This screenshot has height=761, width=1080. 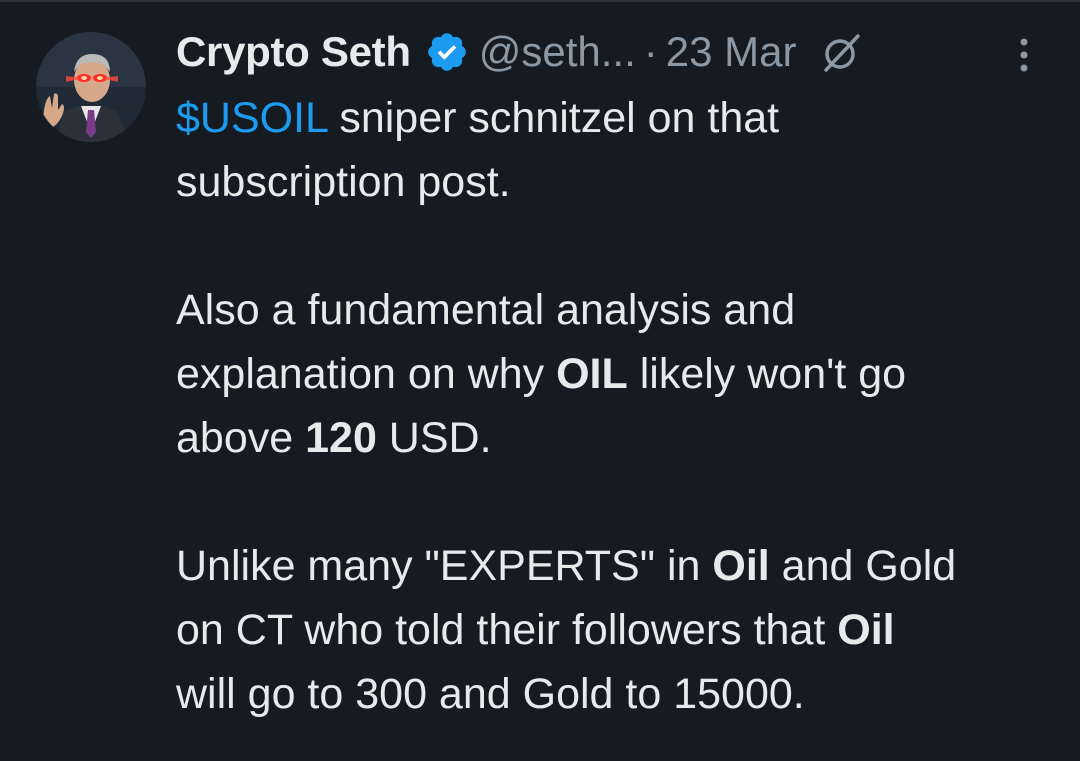 I want to click on text-segment: likely won't go, so click(x=767, y=374).